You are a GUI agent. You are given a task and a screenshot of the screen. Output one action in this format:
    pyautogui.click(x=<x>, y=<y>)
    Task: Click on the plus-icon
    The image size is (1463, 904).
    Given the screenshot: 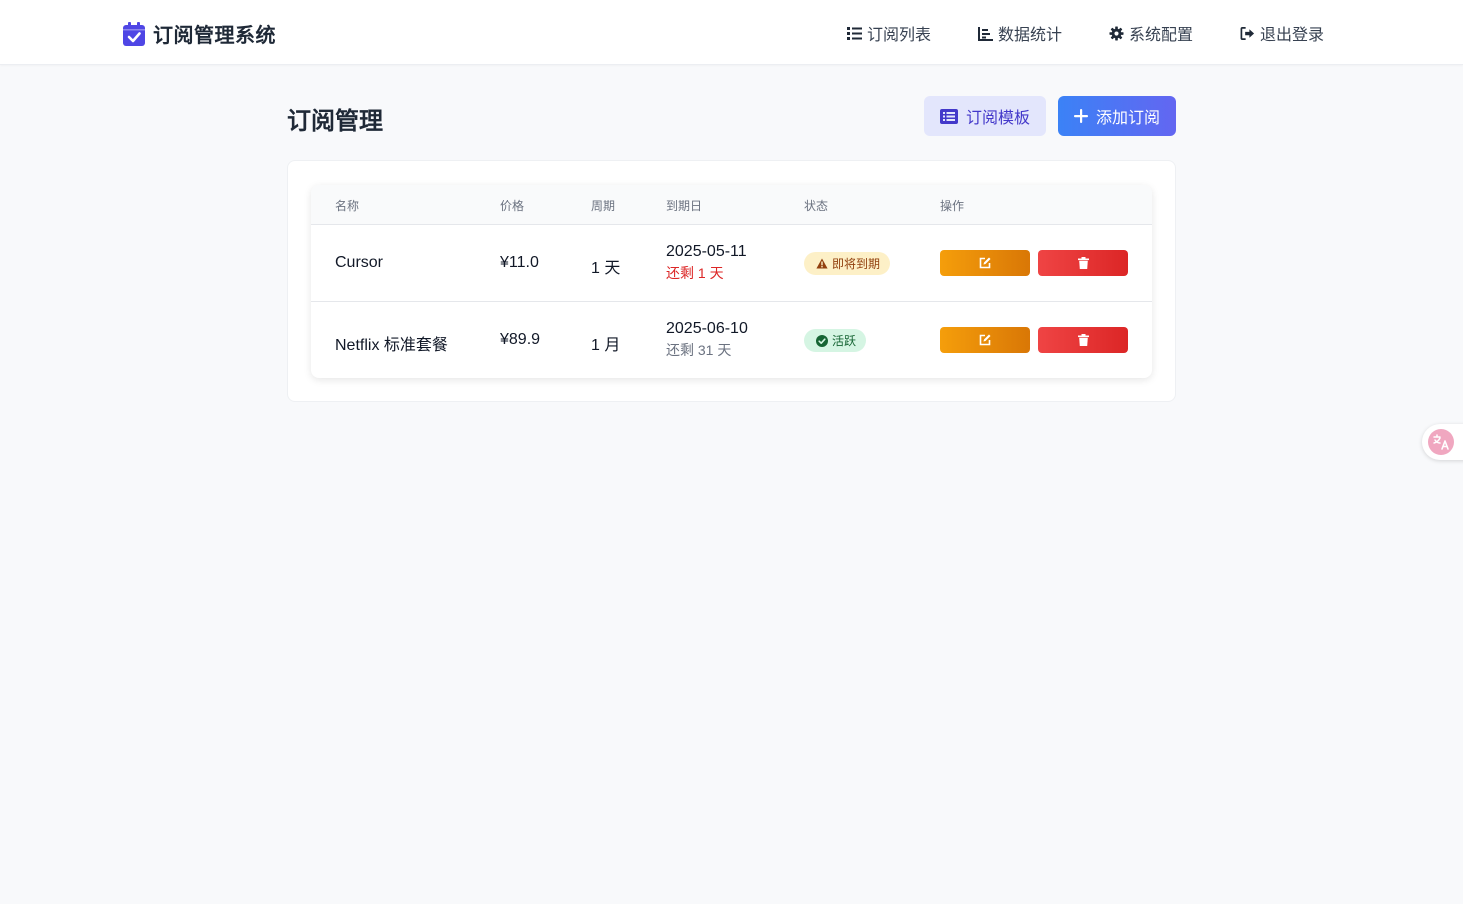 What is the action you would take?
    pyautogui.click(x=1080, y=116)
    